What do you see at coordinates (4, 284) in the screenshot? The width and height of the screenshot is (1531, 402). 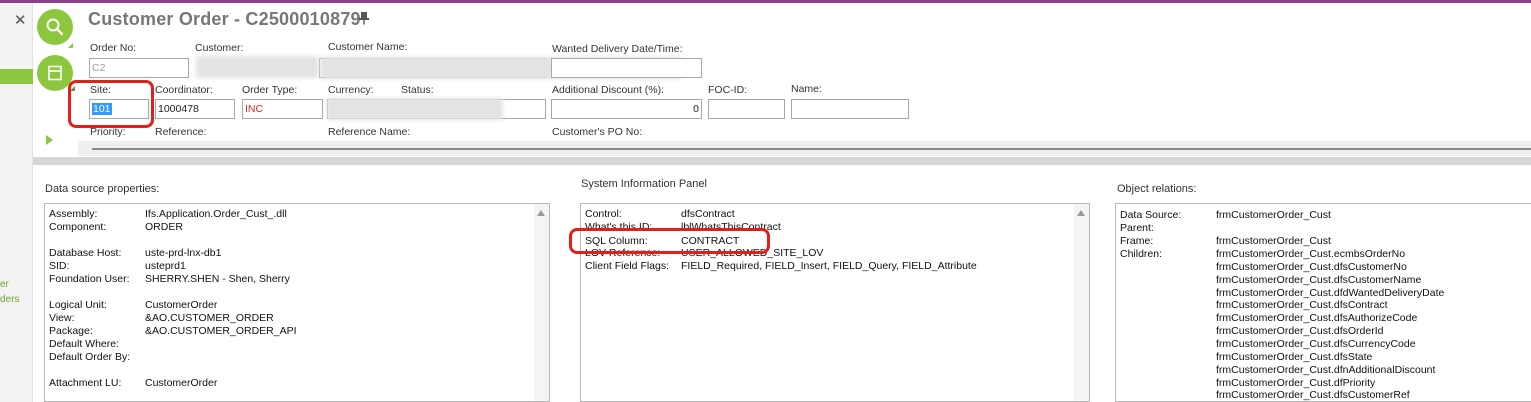 I see `navigator-item-partial: er` at bounding box center [4, 284].